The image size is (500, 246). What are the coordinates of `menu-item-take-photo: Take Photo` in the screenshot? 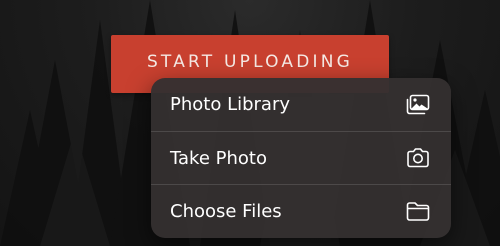 It's located at (301, 157).